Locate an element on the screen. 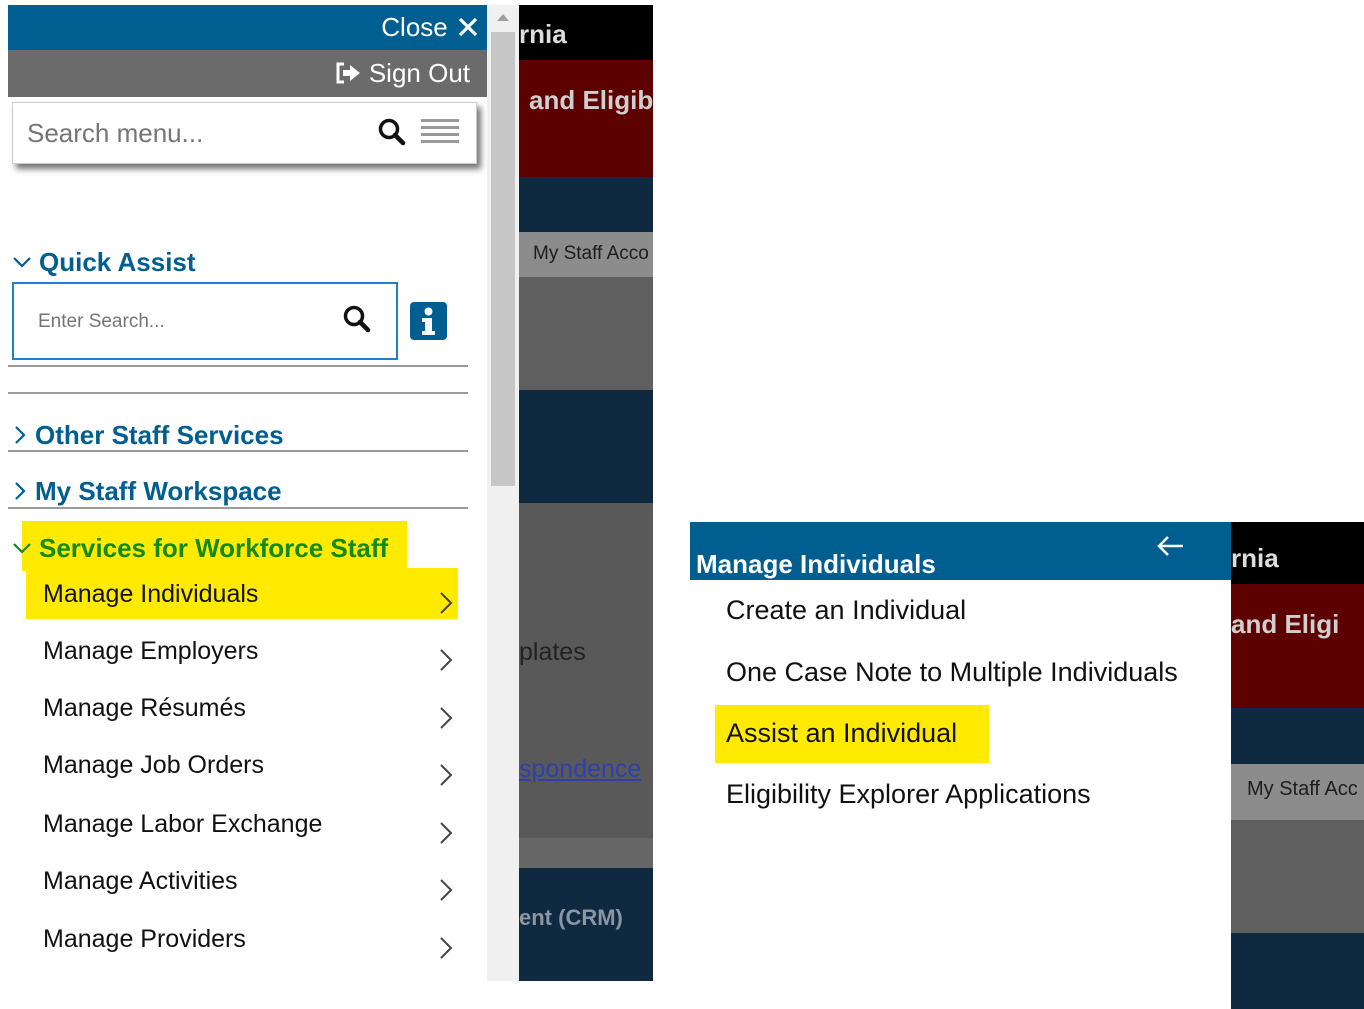  menu-item-label: Manage Providers is located at coordinates (144, 939).